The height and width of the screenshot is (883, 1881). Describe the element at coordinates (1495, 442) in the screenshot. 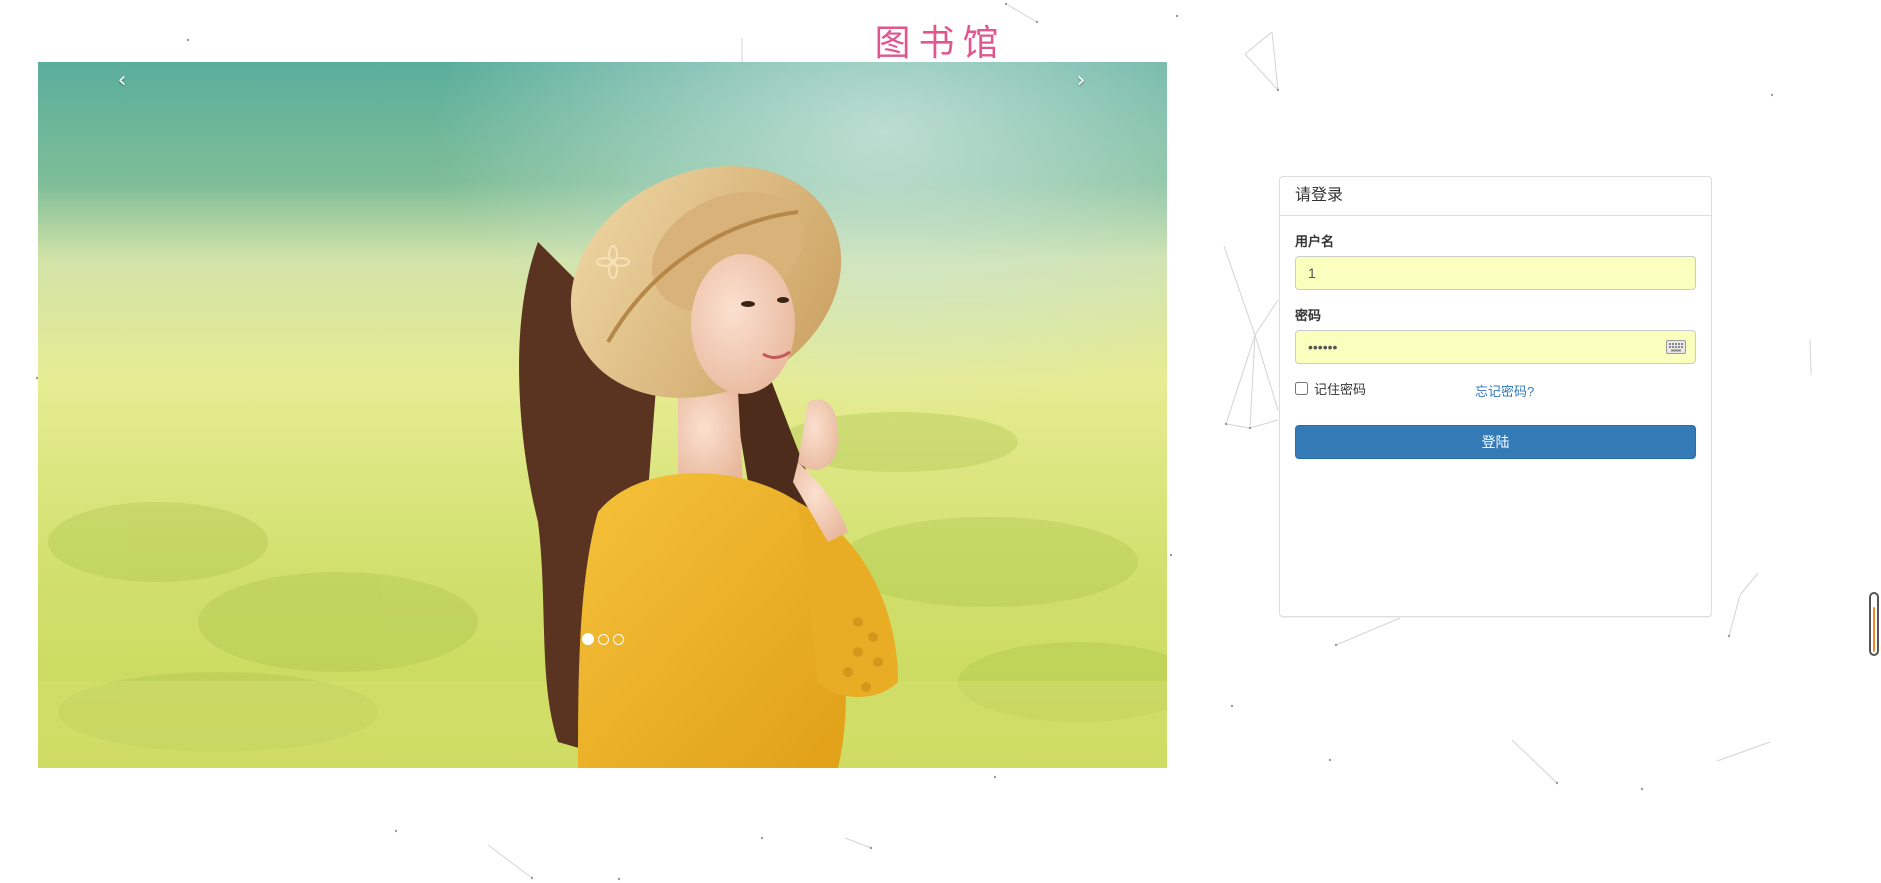

I see `login-button: 登陆` at that location.